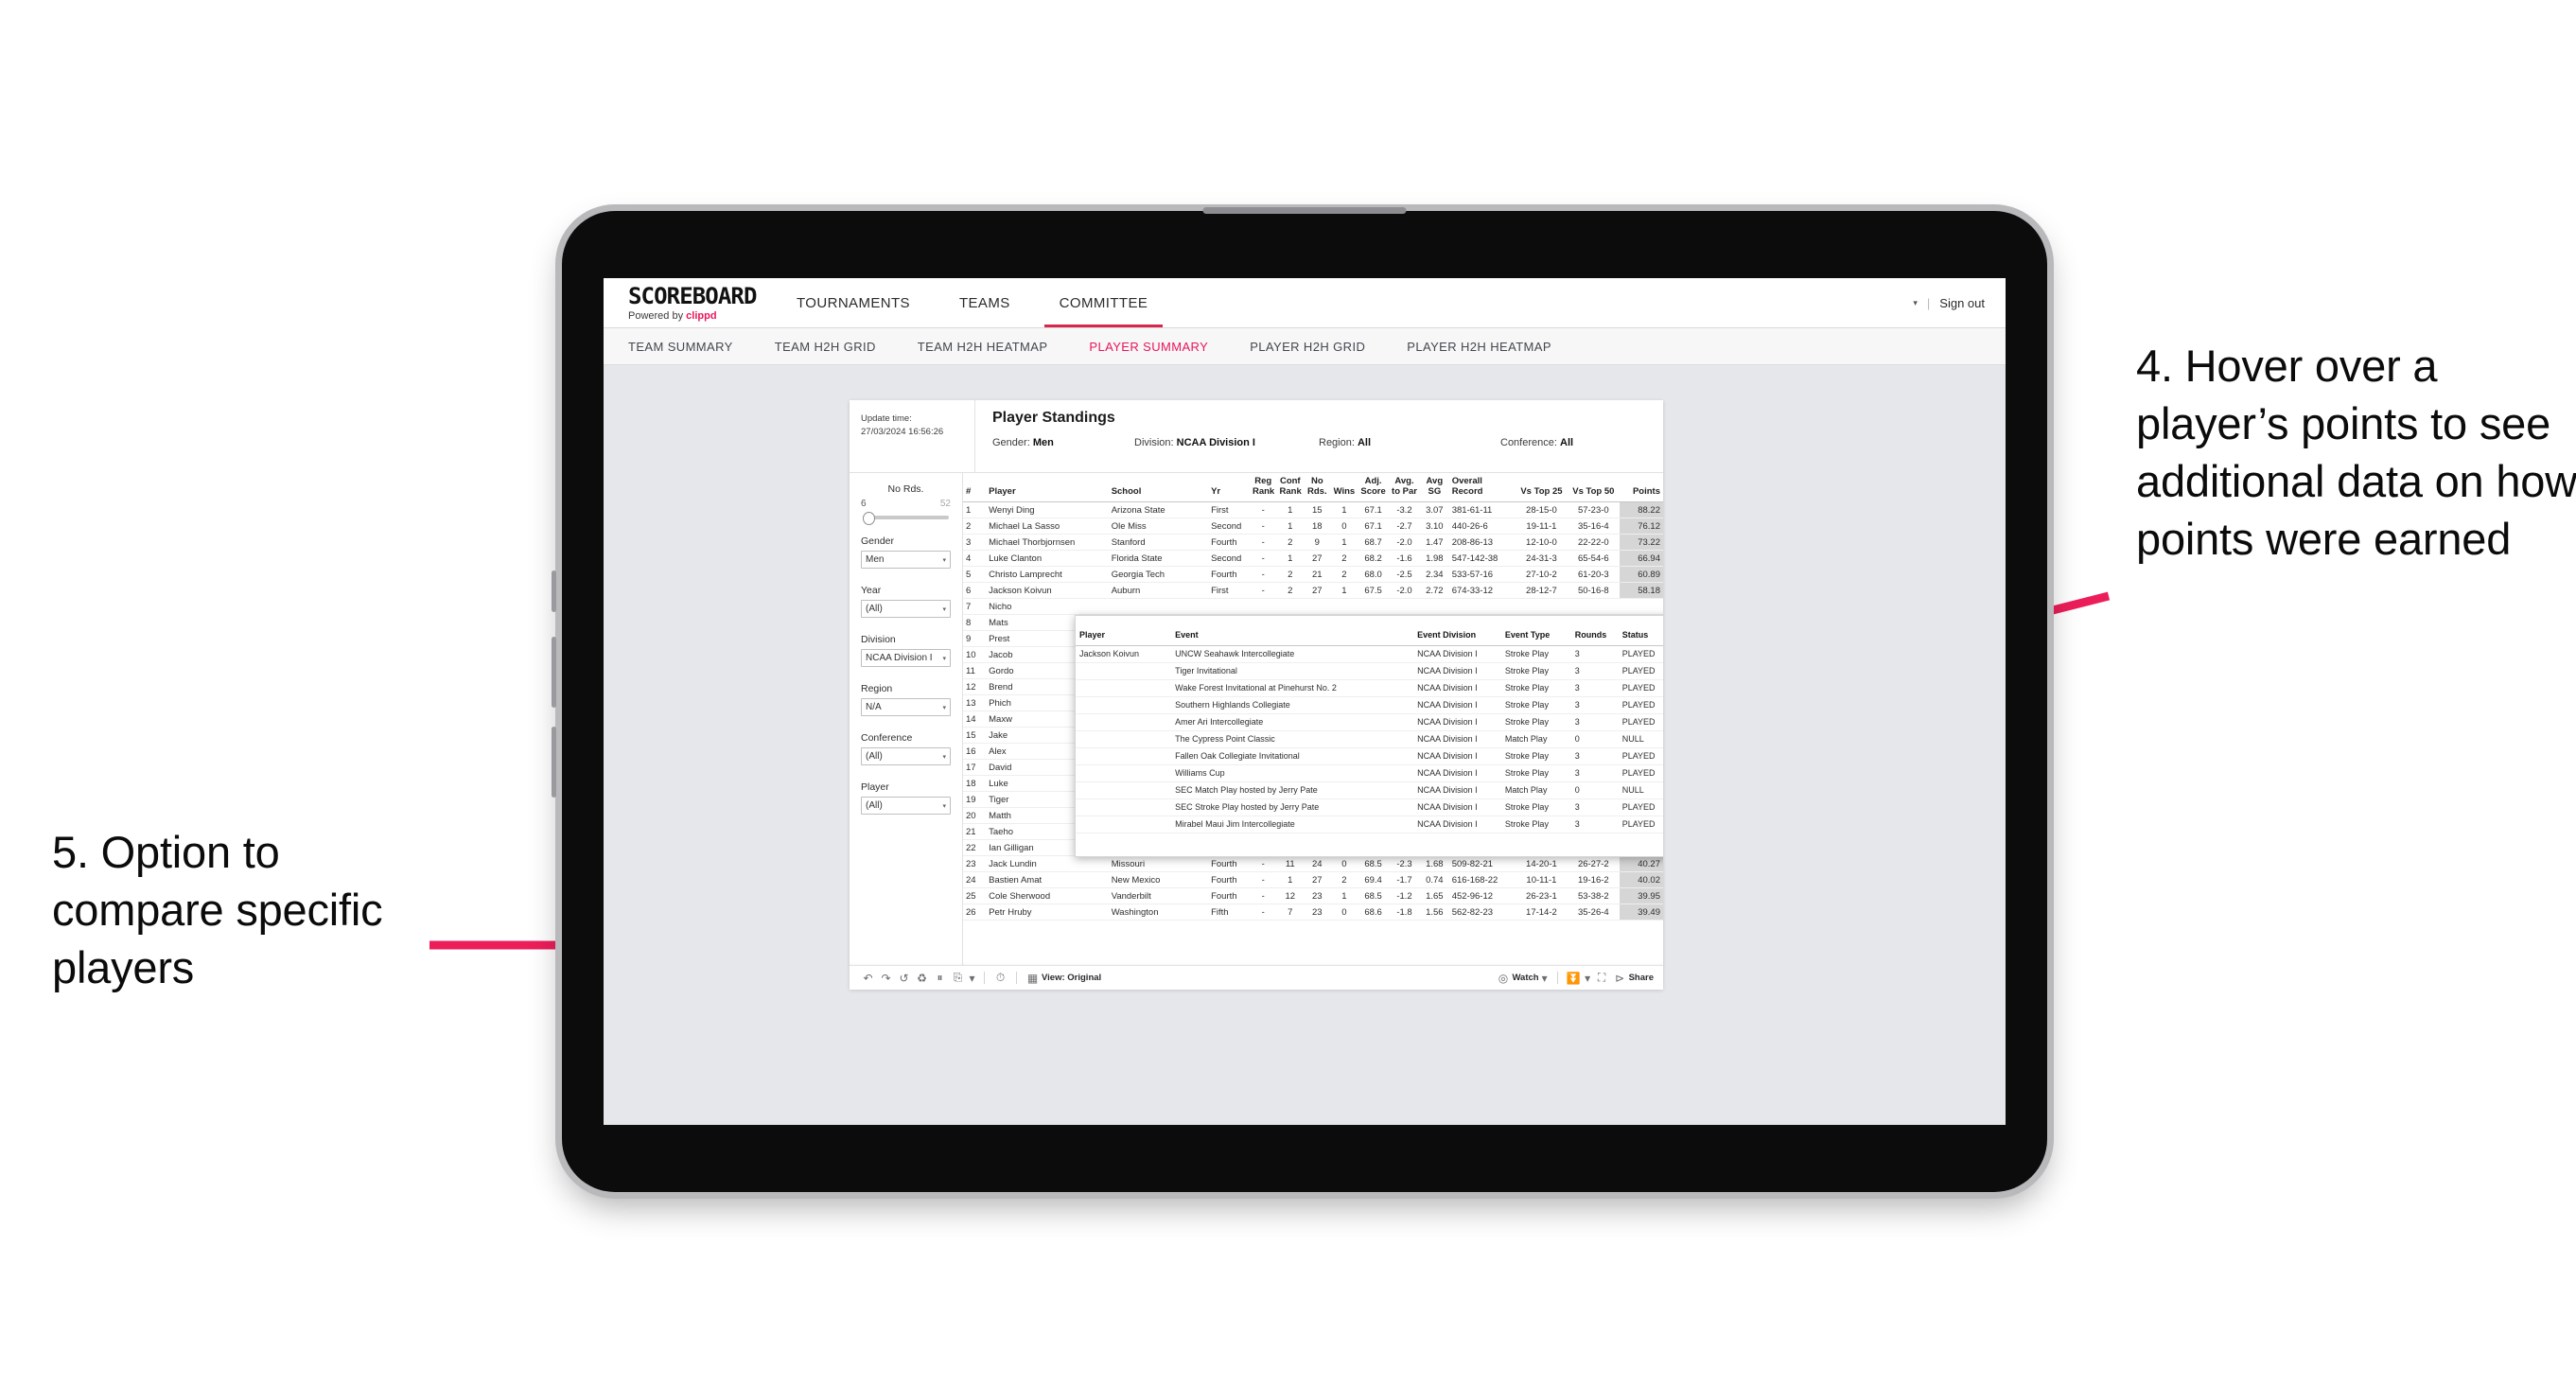 The image size is (2576, 1386). I want to click on player-select: (All) ▾, so click(906, 806).